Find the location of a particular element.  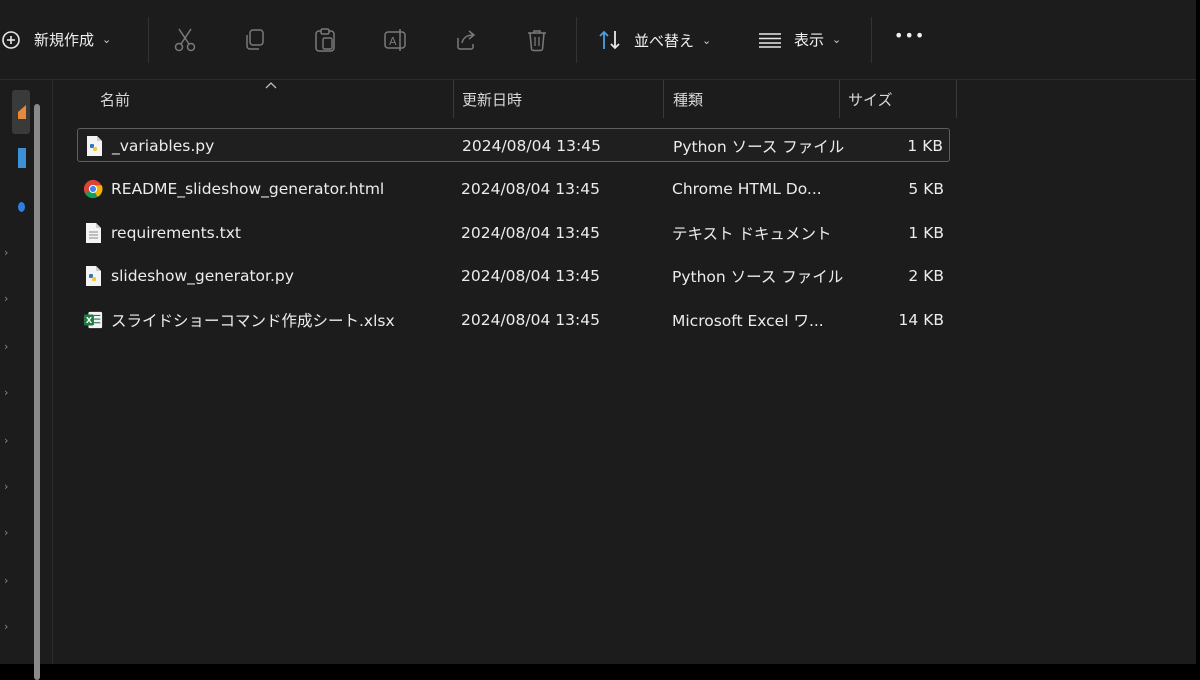

more-icon: ••• is located at coordinates (910, 35).